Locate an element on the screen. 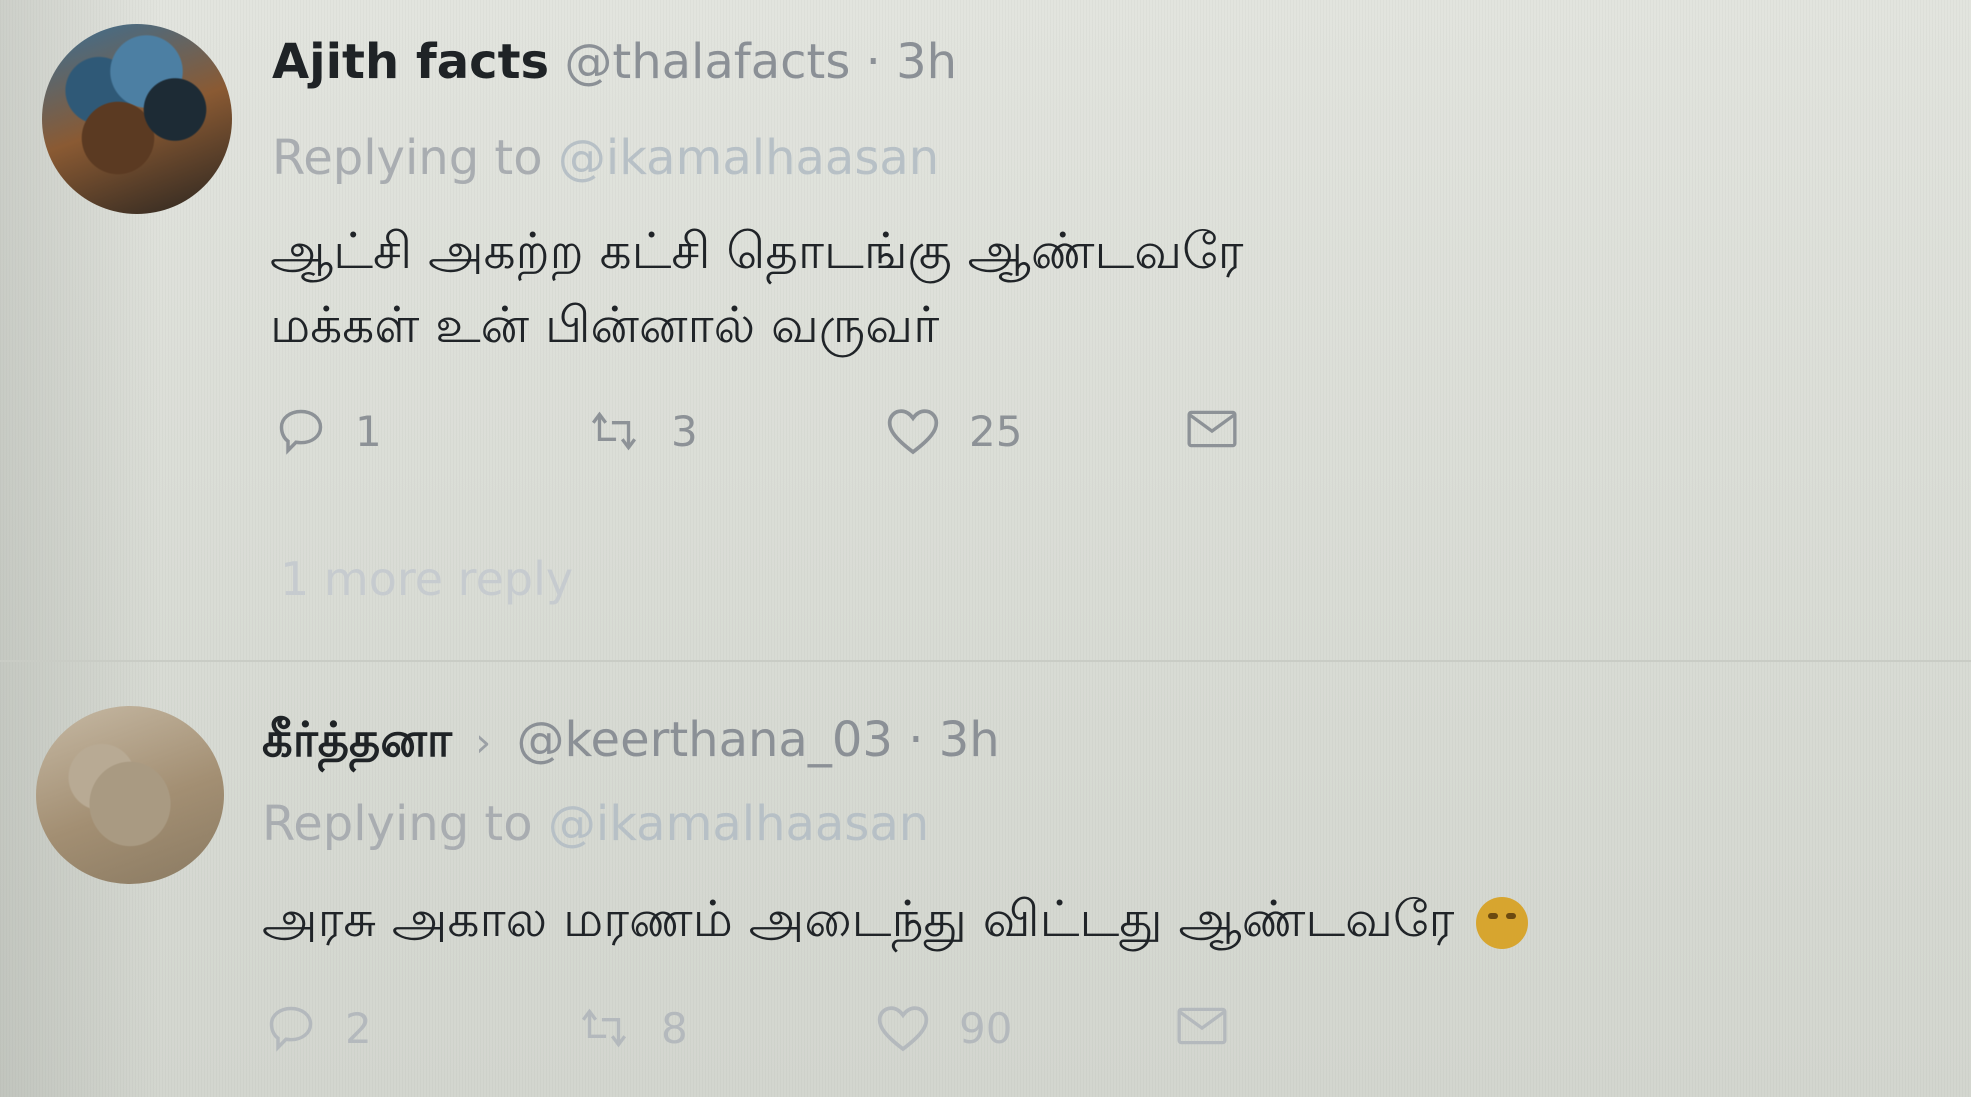 The image size is (1971, 1097). like-count: 25 is located at coordinates (996, 431).